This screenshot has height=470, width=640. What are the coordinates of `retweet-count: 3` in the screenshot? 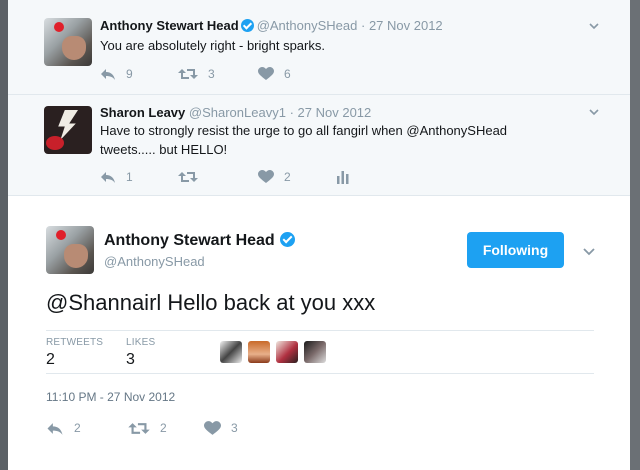 It's located at (211, 74).